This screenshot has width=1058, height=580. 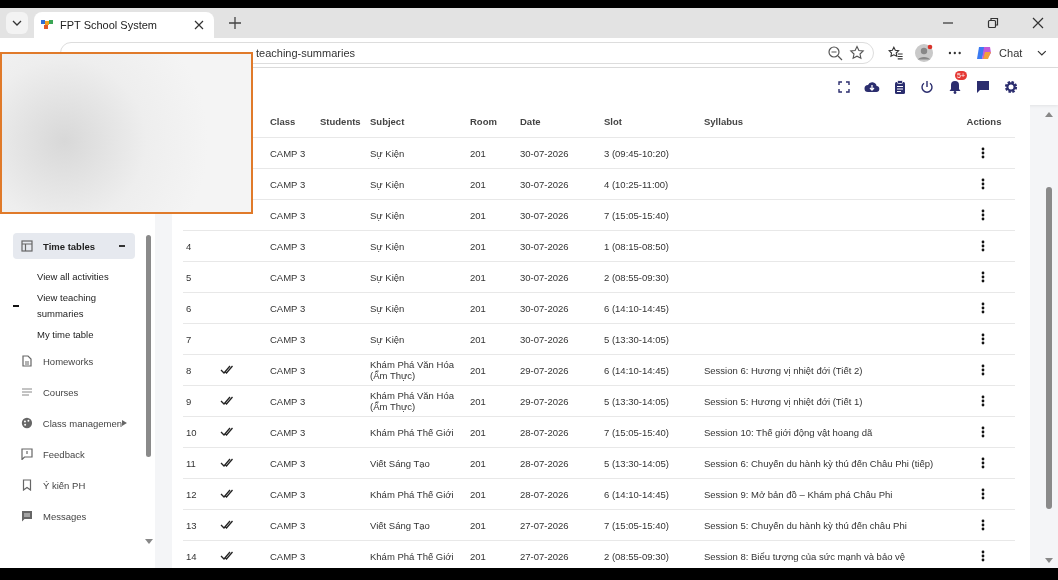 I want to click on column-header: Class, so click(x=283, y=121).